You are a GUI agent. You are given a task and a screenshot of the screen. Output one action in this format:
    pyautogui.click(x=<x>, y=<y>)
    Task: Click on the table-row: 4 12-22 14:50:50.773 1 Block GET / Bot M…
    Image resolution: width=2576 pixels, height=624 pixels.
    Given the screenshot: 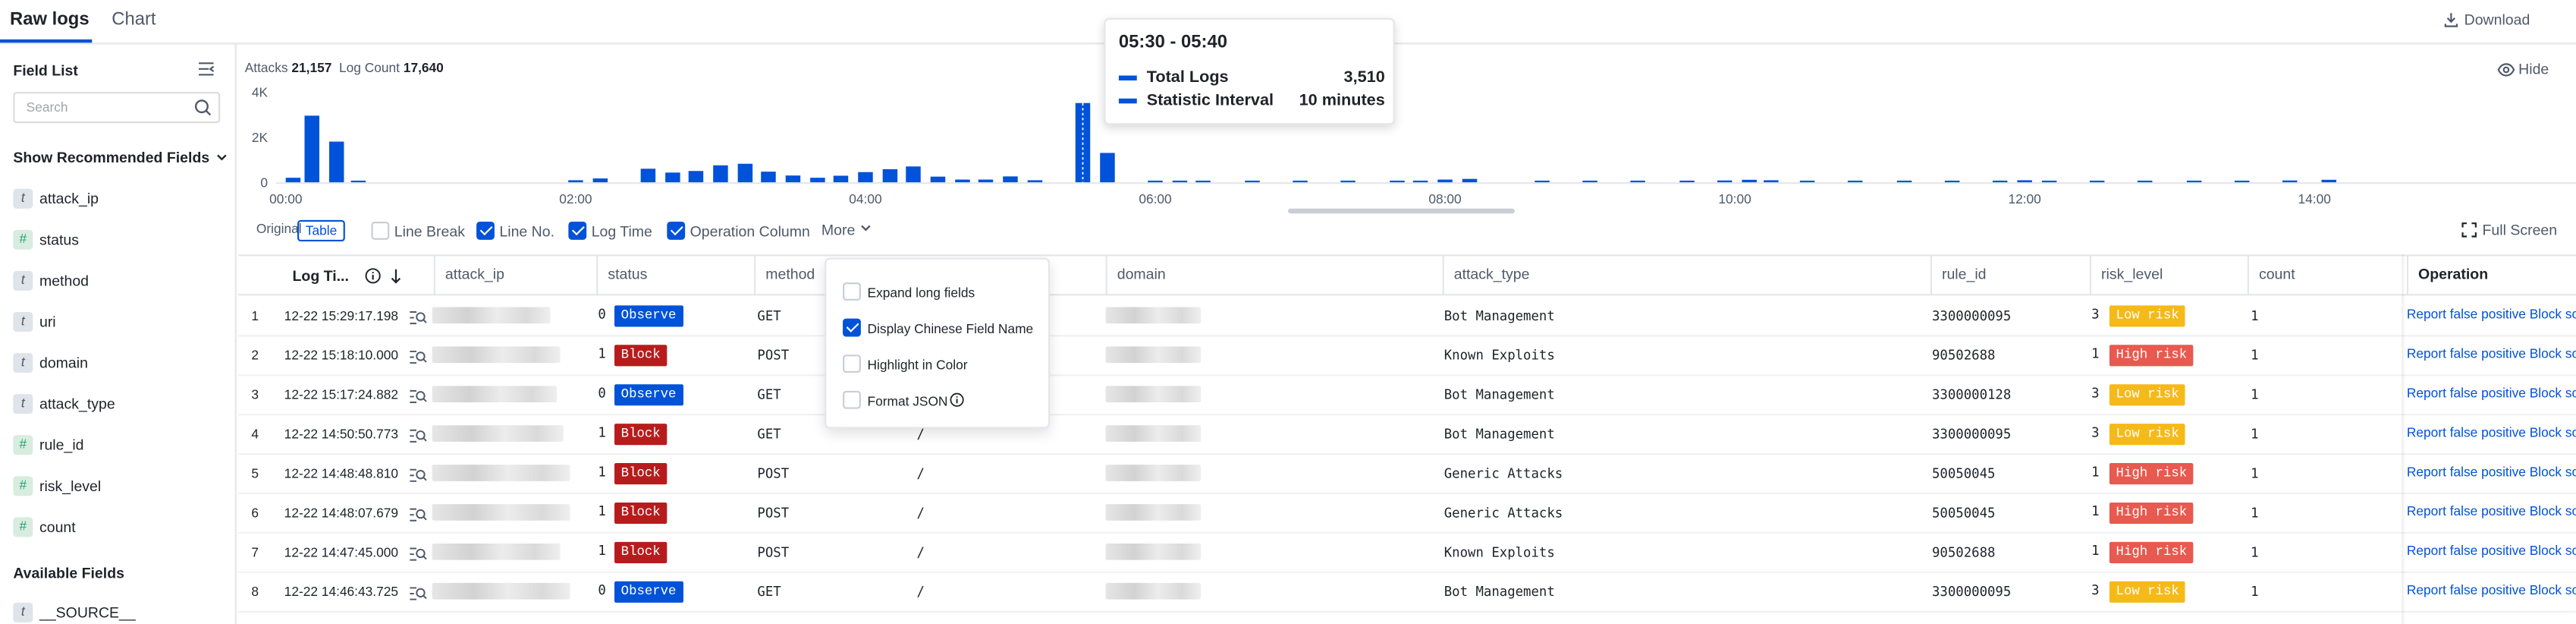 What is the action you would take?
    pyautogui.click(x=1407, y=435)
    